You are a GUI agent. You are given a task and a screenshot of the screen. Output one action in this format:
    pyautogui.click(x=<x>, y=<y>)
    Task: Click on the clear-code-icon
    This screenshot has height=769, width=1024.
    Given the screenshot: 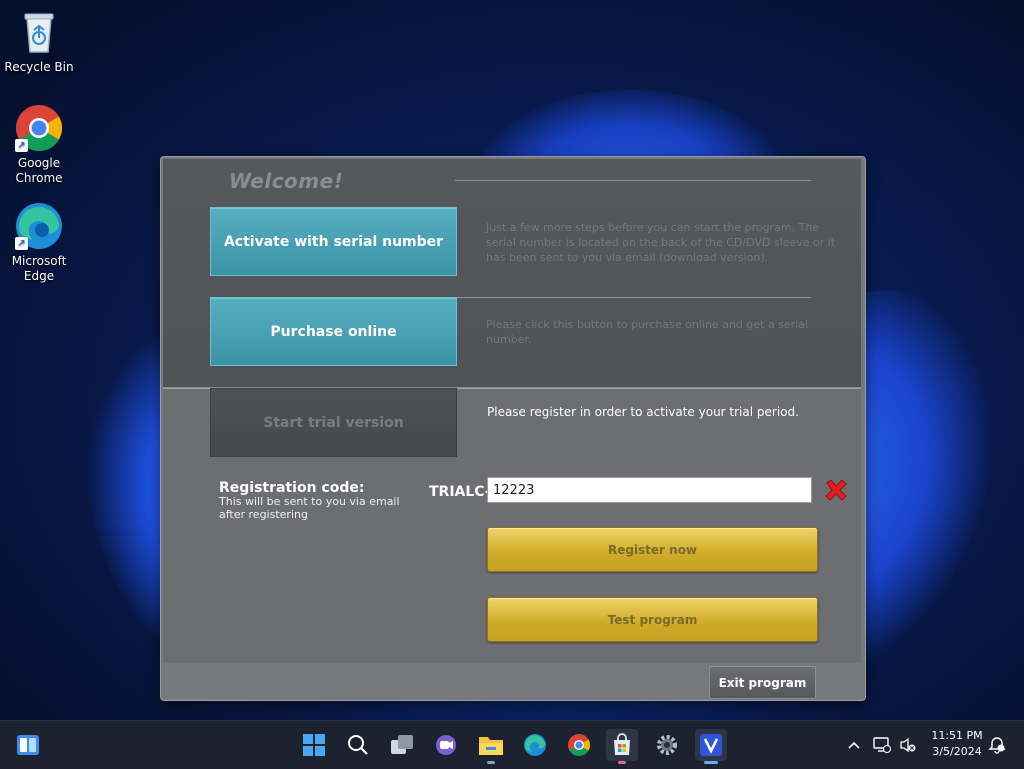 What is the action you would take?
    pyautogui.click(x=836, y=490)
    